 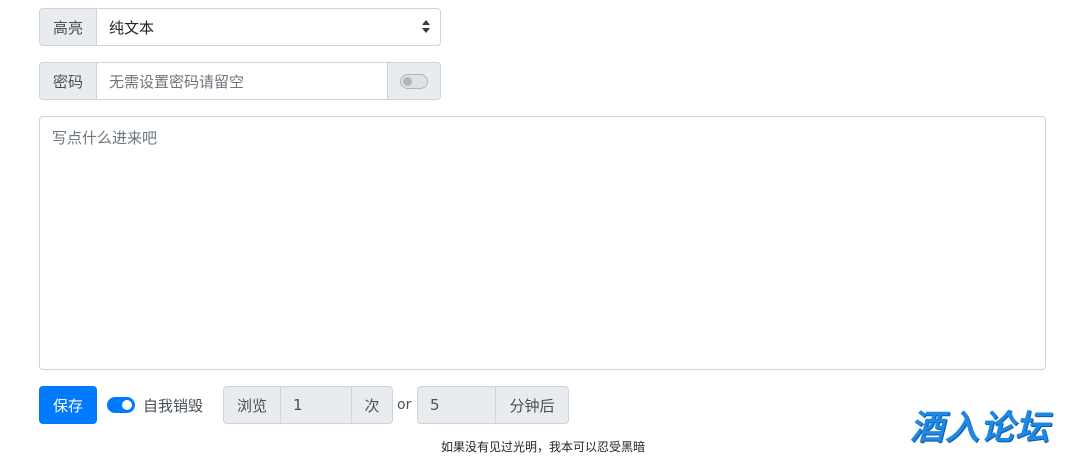 I want to click on minutes-unit-label: 分钟后, so click(x=532, y=405).